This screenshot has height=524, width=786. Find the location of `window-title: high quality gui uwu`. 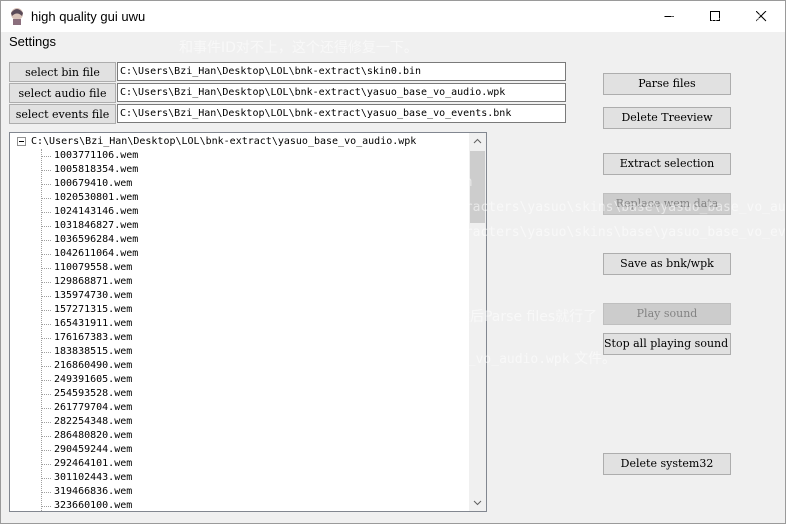

window-title: high quality gui uwu is located at coordinates (88, 16).